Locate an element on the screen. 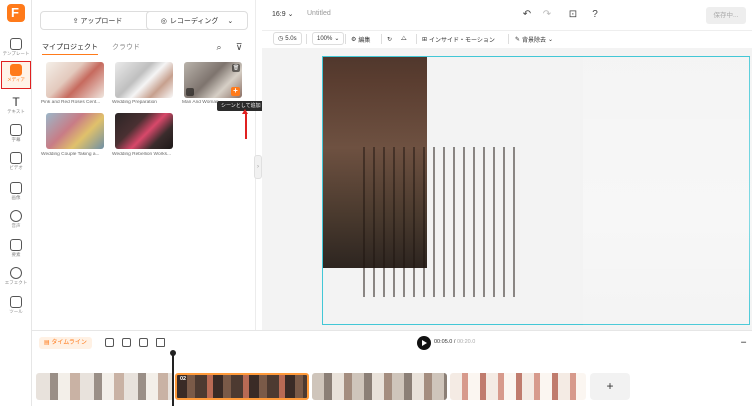 Image resolution: width=752 pixels, height=406 pixels. timeline-clip-selected: 02 is located at coordinates (242, 386).